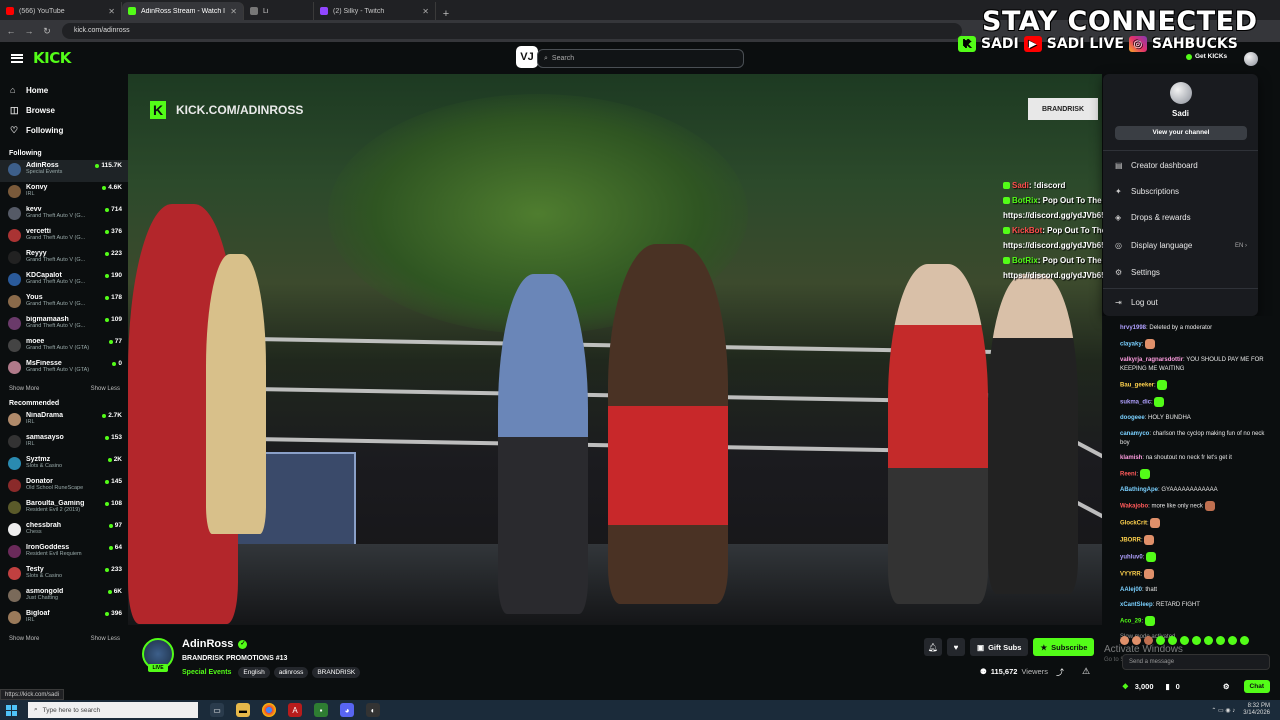 The width and height of the screenshot is (1280, 720). I want to click on tab-twitch: (2) Silky - Twitch ✕, so click(375, 11).